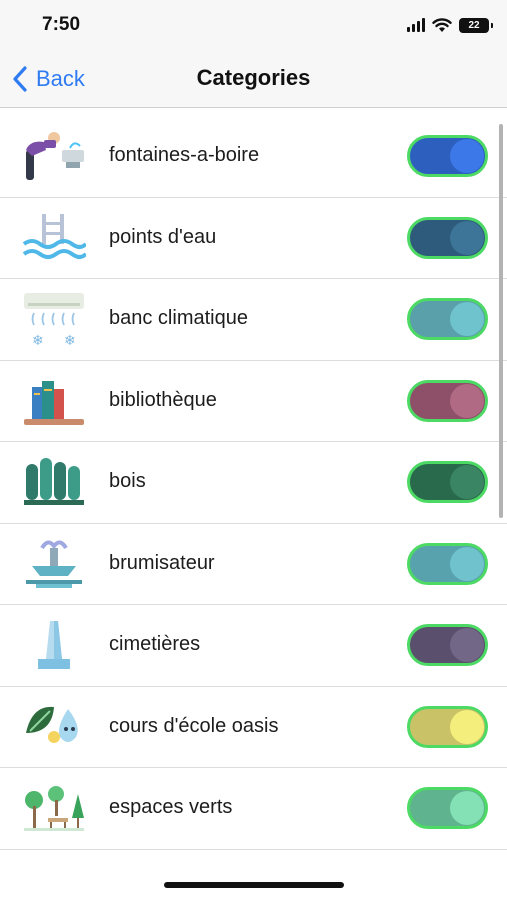 The width and height of the screenshot is (507, 900). What do you see at coordinates (162, 562) in the screenshot?
I see `category-label: brumisateur` at bounding box center [162, 562].